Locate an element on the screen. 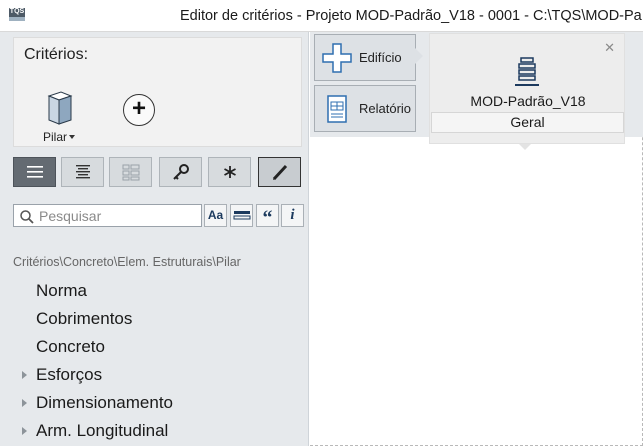  add-criterio-button: + is located at coordinates (139, 110).